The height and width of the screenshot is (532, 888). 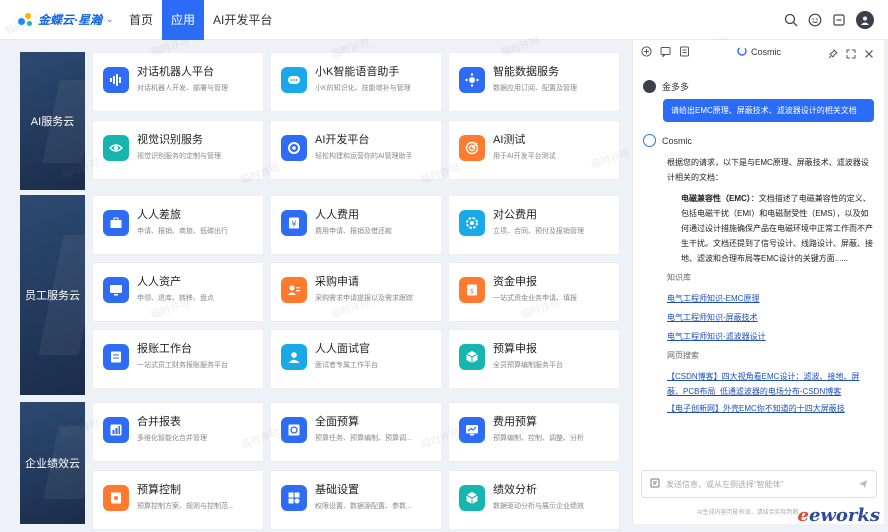 What do you see at coordinates (52, 295) in the screenshot?
I see `category-employee-service: 员工服务云` at bounding box center [52, 295].